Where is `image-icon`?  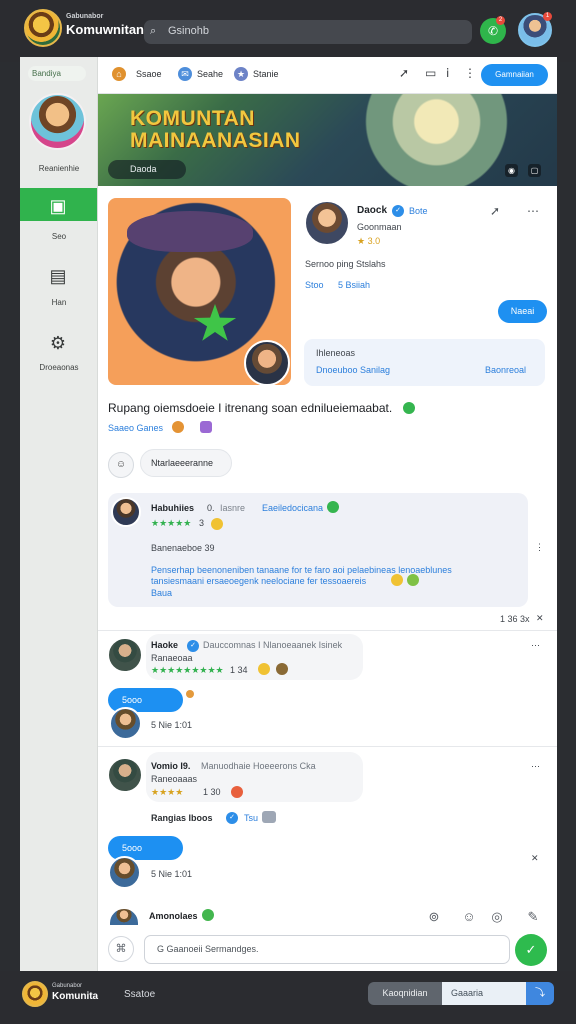 image-icon is located at coordinates (269, 817).